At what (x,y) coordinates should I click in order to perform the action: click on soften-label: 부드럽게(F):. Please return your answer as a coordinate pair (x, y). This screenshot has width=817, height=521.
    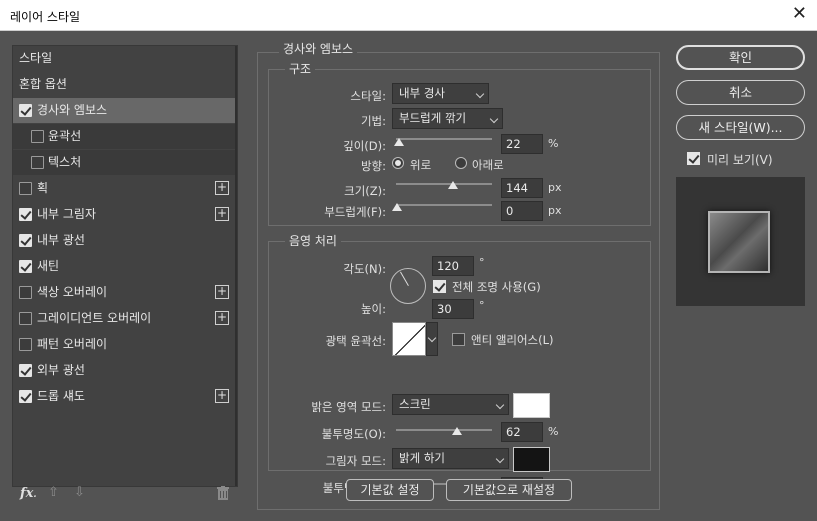
    Looking at the image, I should click on (355, 212).